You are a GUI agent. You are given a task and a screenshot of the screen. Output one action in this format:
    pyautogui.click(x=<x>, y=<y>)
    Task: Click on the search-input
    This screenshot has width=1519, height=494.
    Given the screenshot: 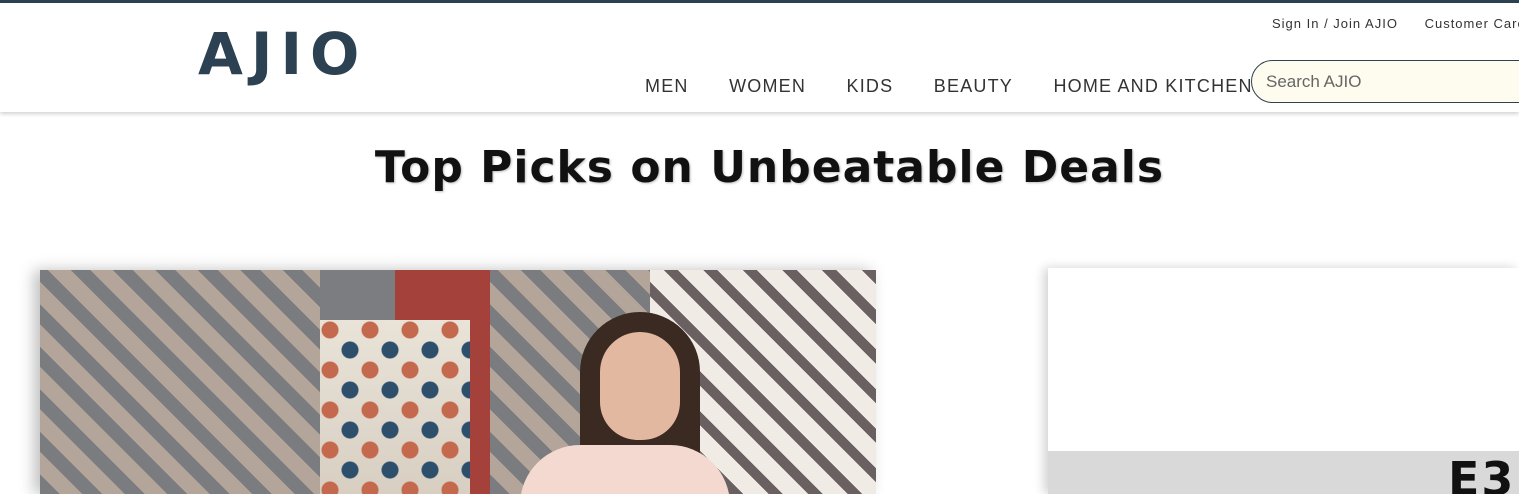 What is the action you would take?
    pyautogui.click(x=1385, y=81)
    